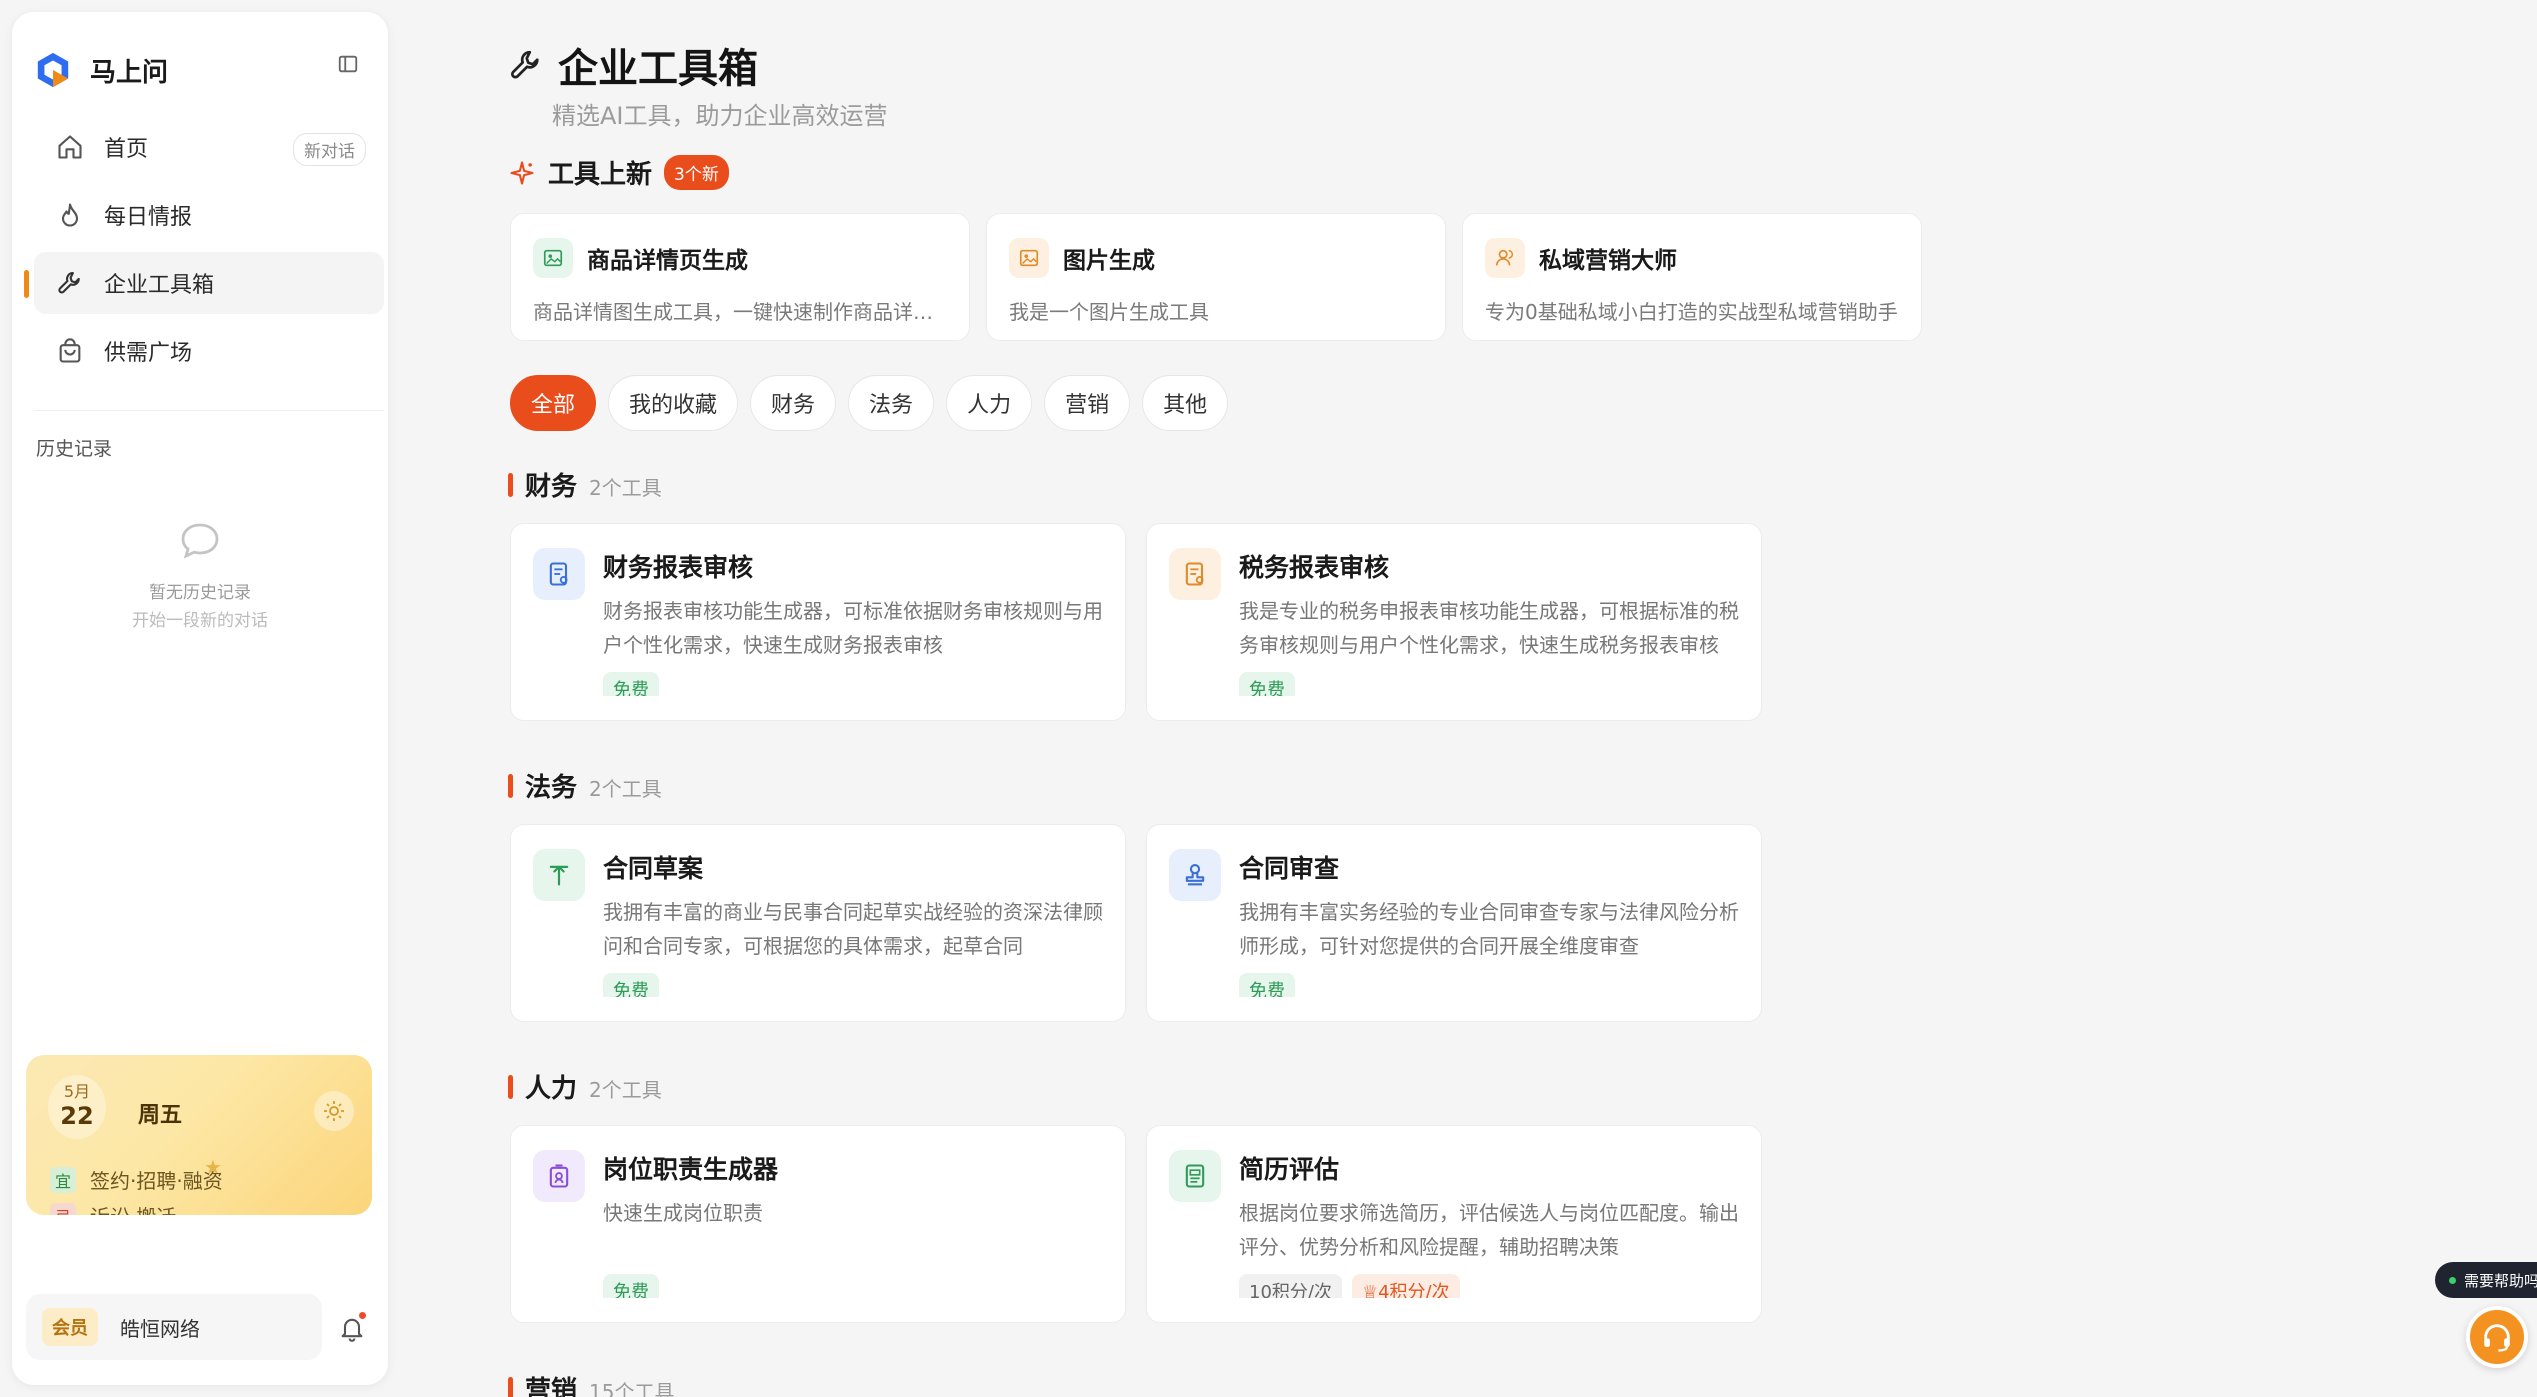 Image resolution: width=2537 pixels, height=1397 pixels. Describe the element at coordinates (1109, 261) in the screenshot. I see `new-tool-title: 图片生成` at that location.